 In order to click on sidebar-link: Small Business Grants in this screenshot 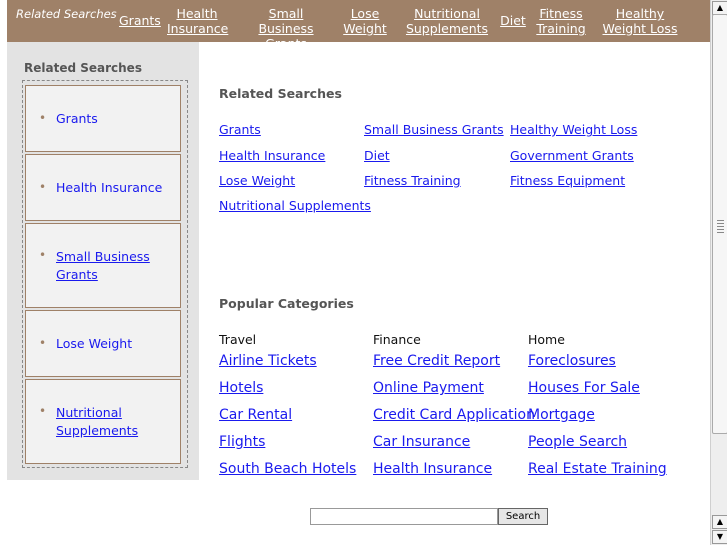, I will do `click(106, 266)`.